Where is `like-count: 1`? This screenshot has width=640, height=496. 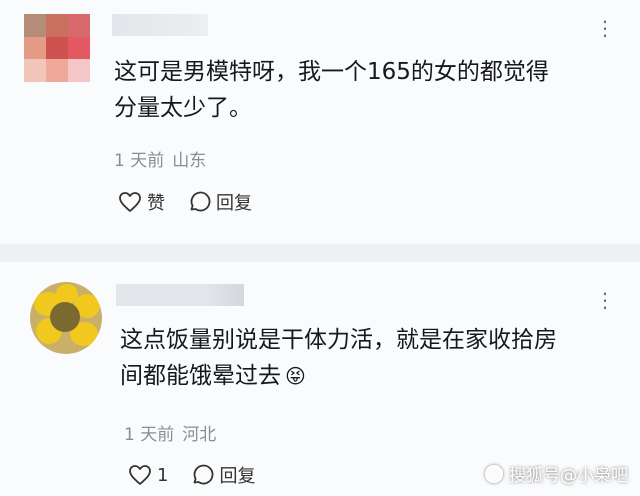 like-count: 1 is located at coordinates (163, 475).